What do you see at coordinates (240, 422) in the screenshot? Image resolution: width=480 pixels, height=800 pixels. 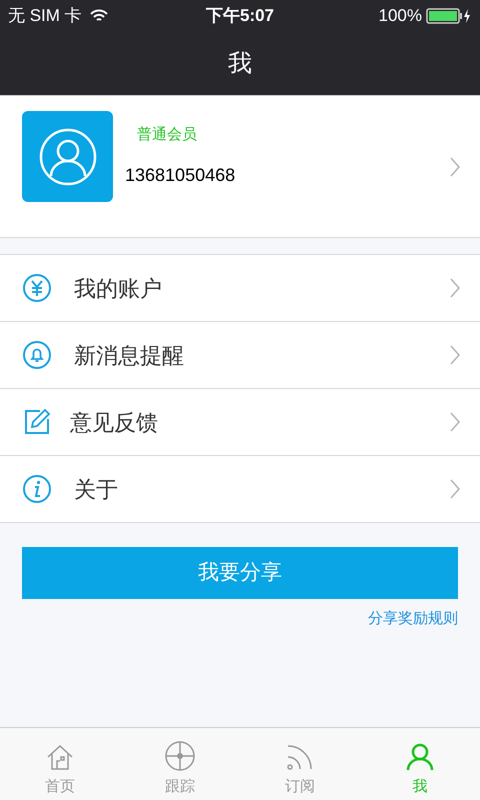 I see `menu-item: 意见反馈` at bounding box center [240, 422].